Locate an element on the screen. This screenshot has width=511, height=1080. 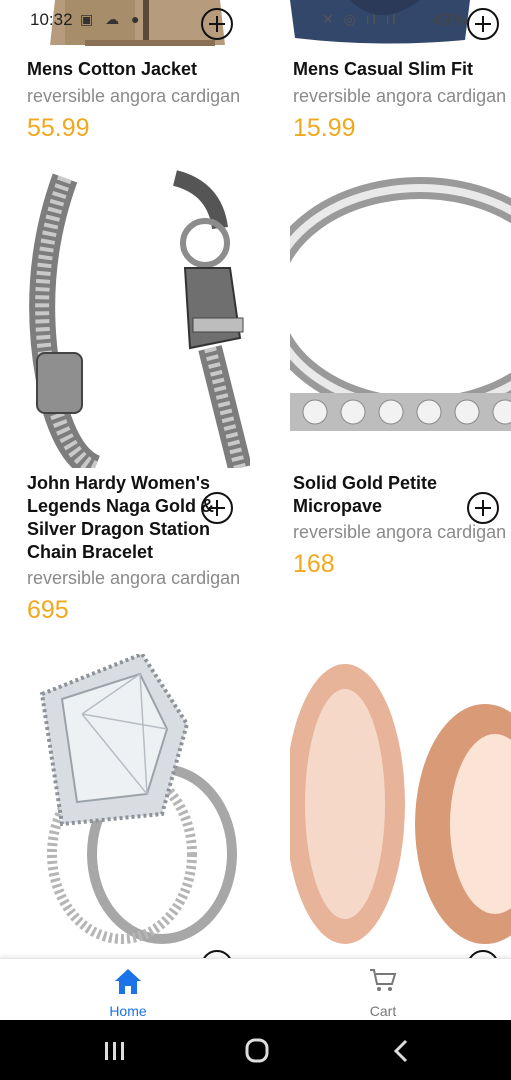
status-time: 10:32 is located at coordinates (51, 19).